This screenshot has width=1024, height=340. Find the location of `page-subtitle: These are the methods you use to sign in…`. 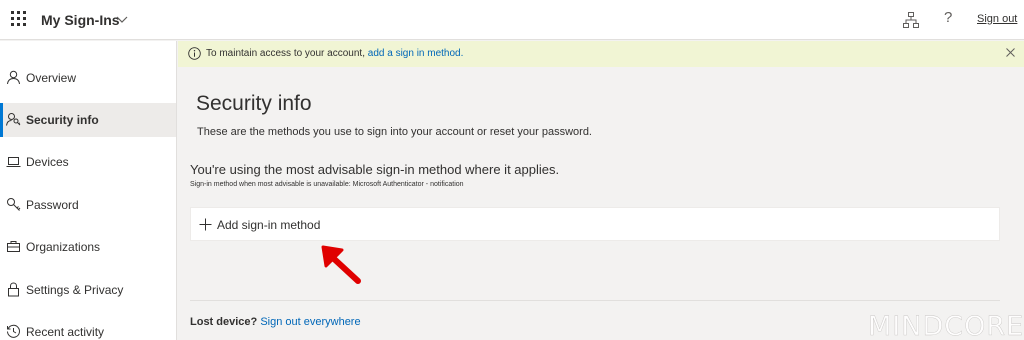

page-subtitle: These are the methods you use to sign in… is located at coordinates (394, 132).